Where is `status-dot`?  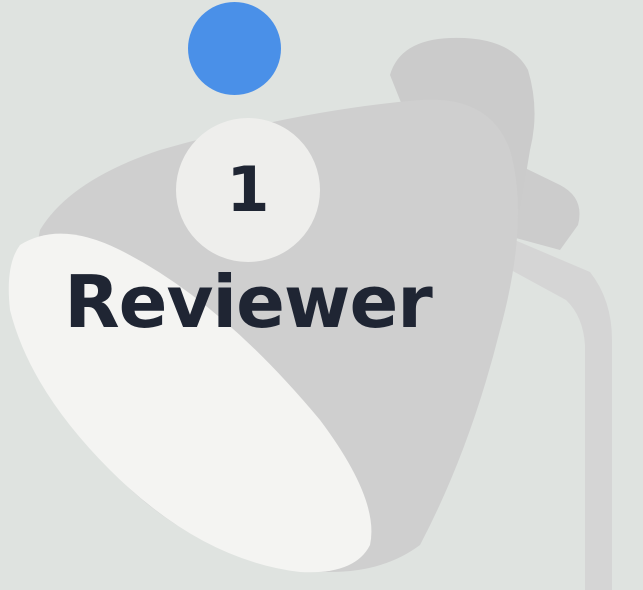 status-dot is located at coordinates (234, 48).